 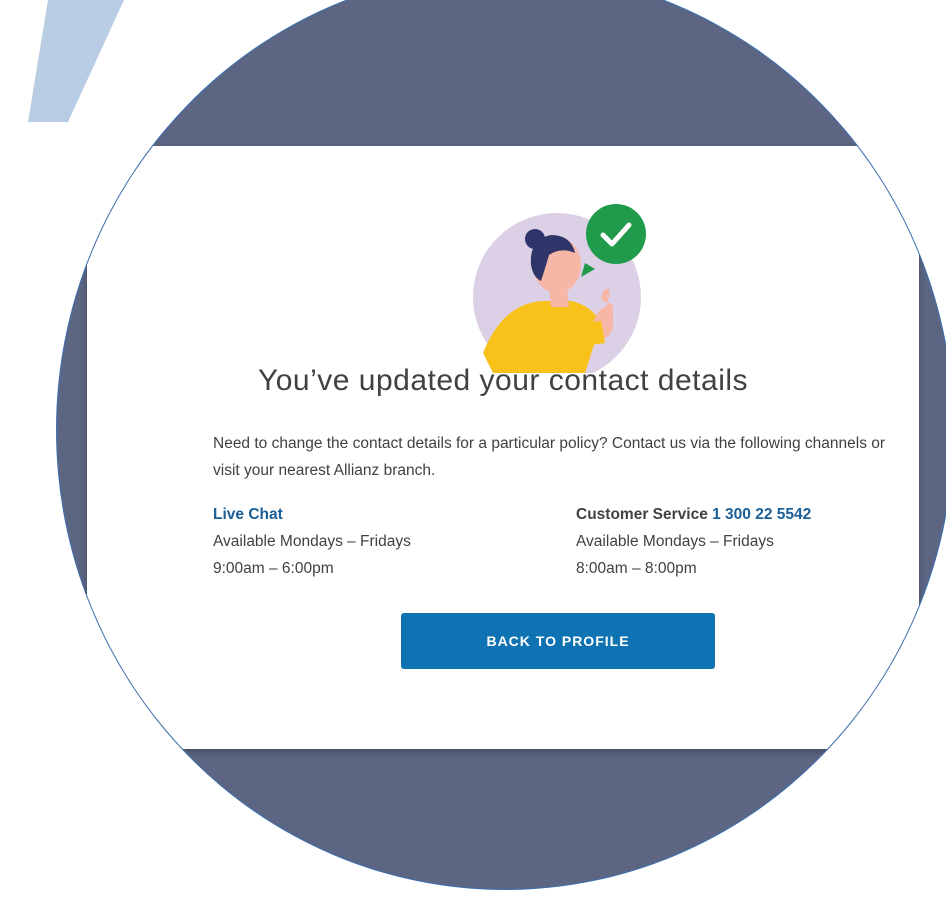 I want to click on live-chat-availability: Available Mondays – Fridays, so click(x=312, y=541).